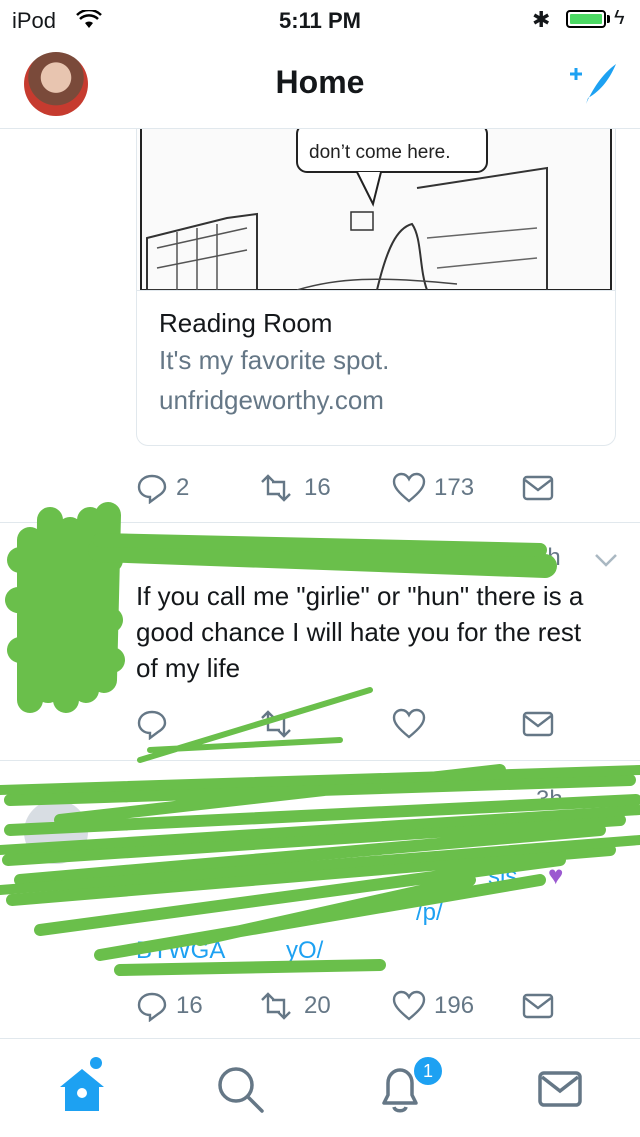 The width and height of the screenshot is (640, 1137). Describe the element at coordinates (376, 209) in the screenshot. I see `card-image: don’t come here.` at that location.